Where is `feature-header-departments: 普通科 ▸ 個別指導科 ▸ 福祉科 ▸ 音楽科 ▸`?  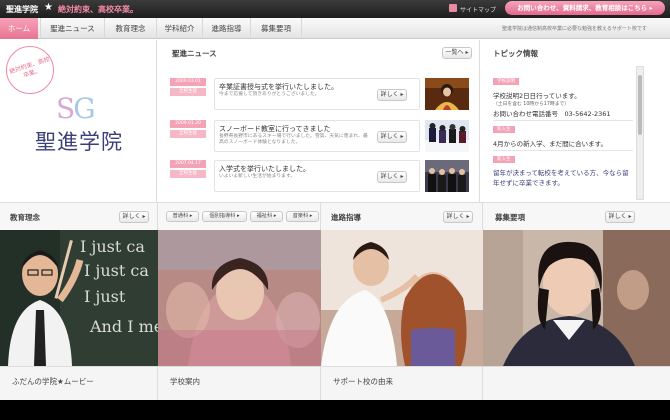
feature-header-departments: 普通科 ▸ 個別指導科 ▸ 福祉科 ▸ 音楽科 ▸ is located at coordinates (239, 216).